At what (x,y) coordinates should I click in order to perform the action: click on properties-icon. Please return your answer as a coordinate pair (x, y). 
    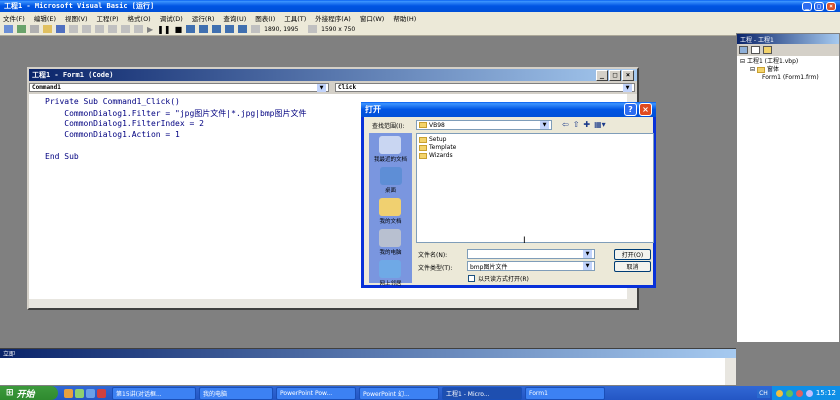
    Looking at the image, I should click on (204, 29).